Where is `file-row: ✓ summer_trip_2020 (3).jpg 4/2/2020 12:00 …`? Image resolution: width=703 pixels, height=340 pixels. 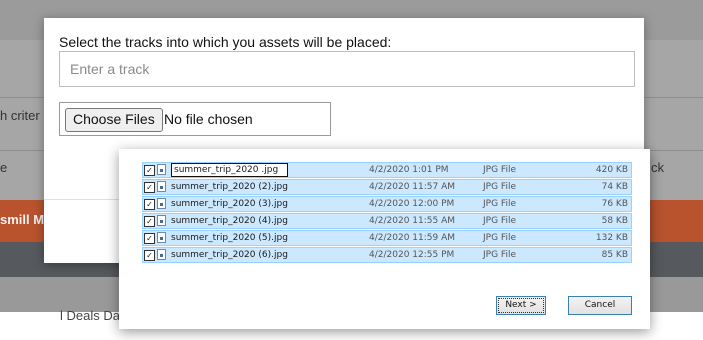 file-row: ✓ summer_trip_2020 (3).jpg 4/2/2020 12:00 … is located at coordinates (387, 204).